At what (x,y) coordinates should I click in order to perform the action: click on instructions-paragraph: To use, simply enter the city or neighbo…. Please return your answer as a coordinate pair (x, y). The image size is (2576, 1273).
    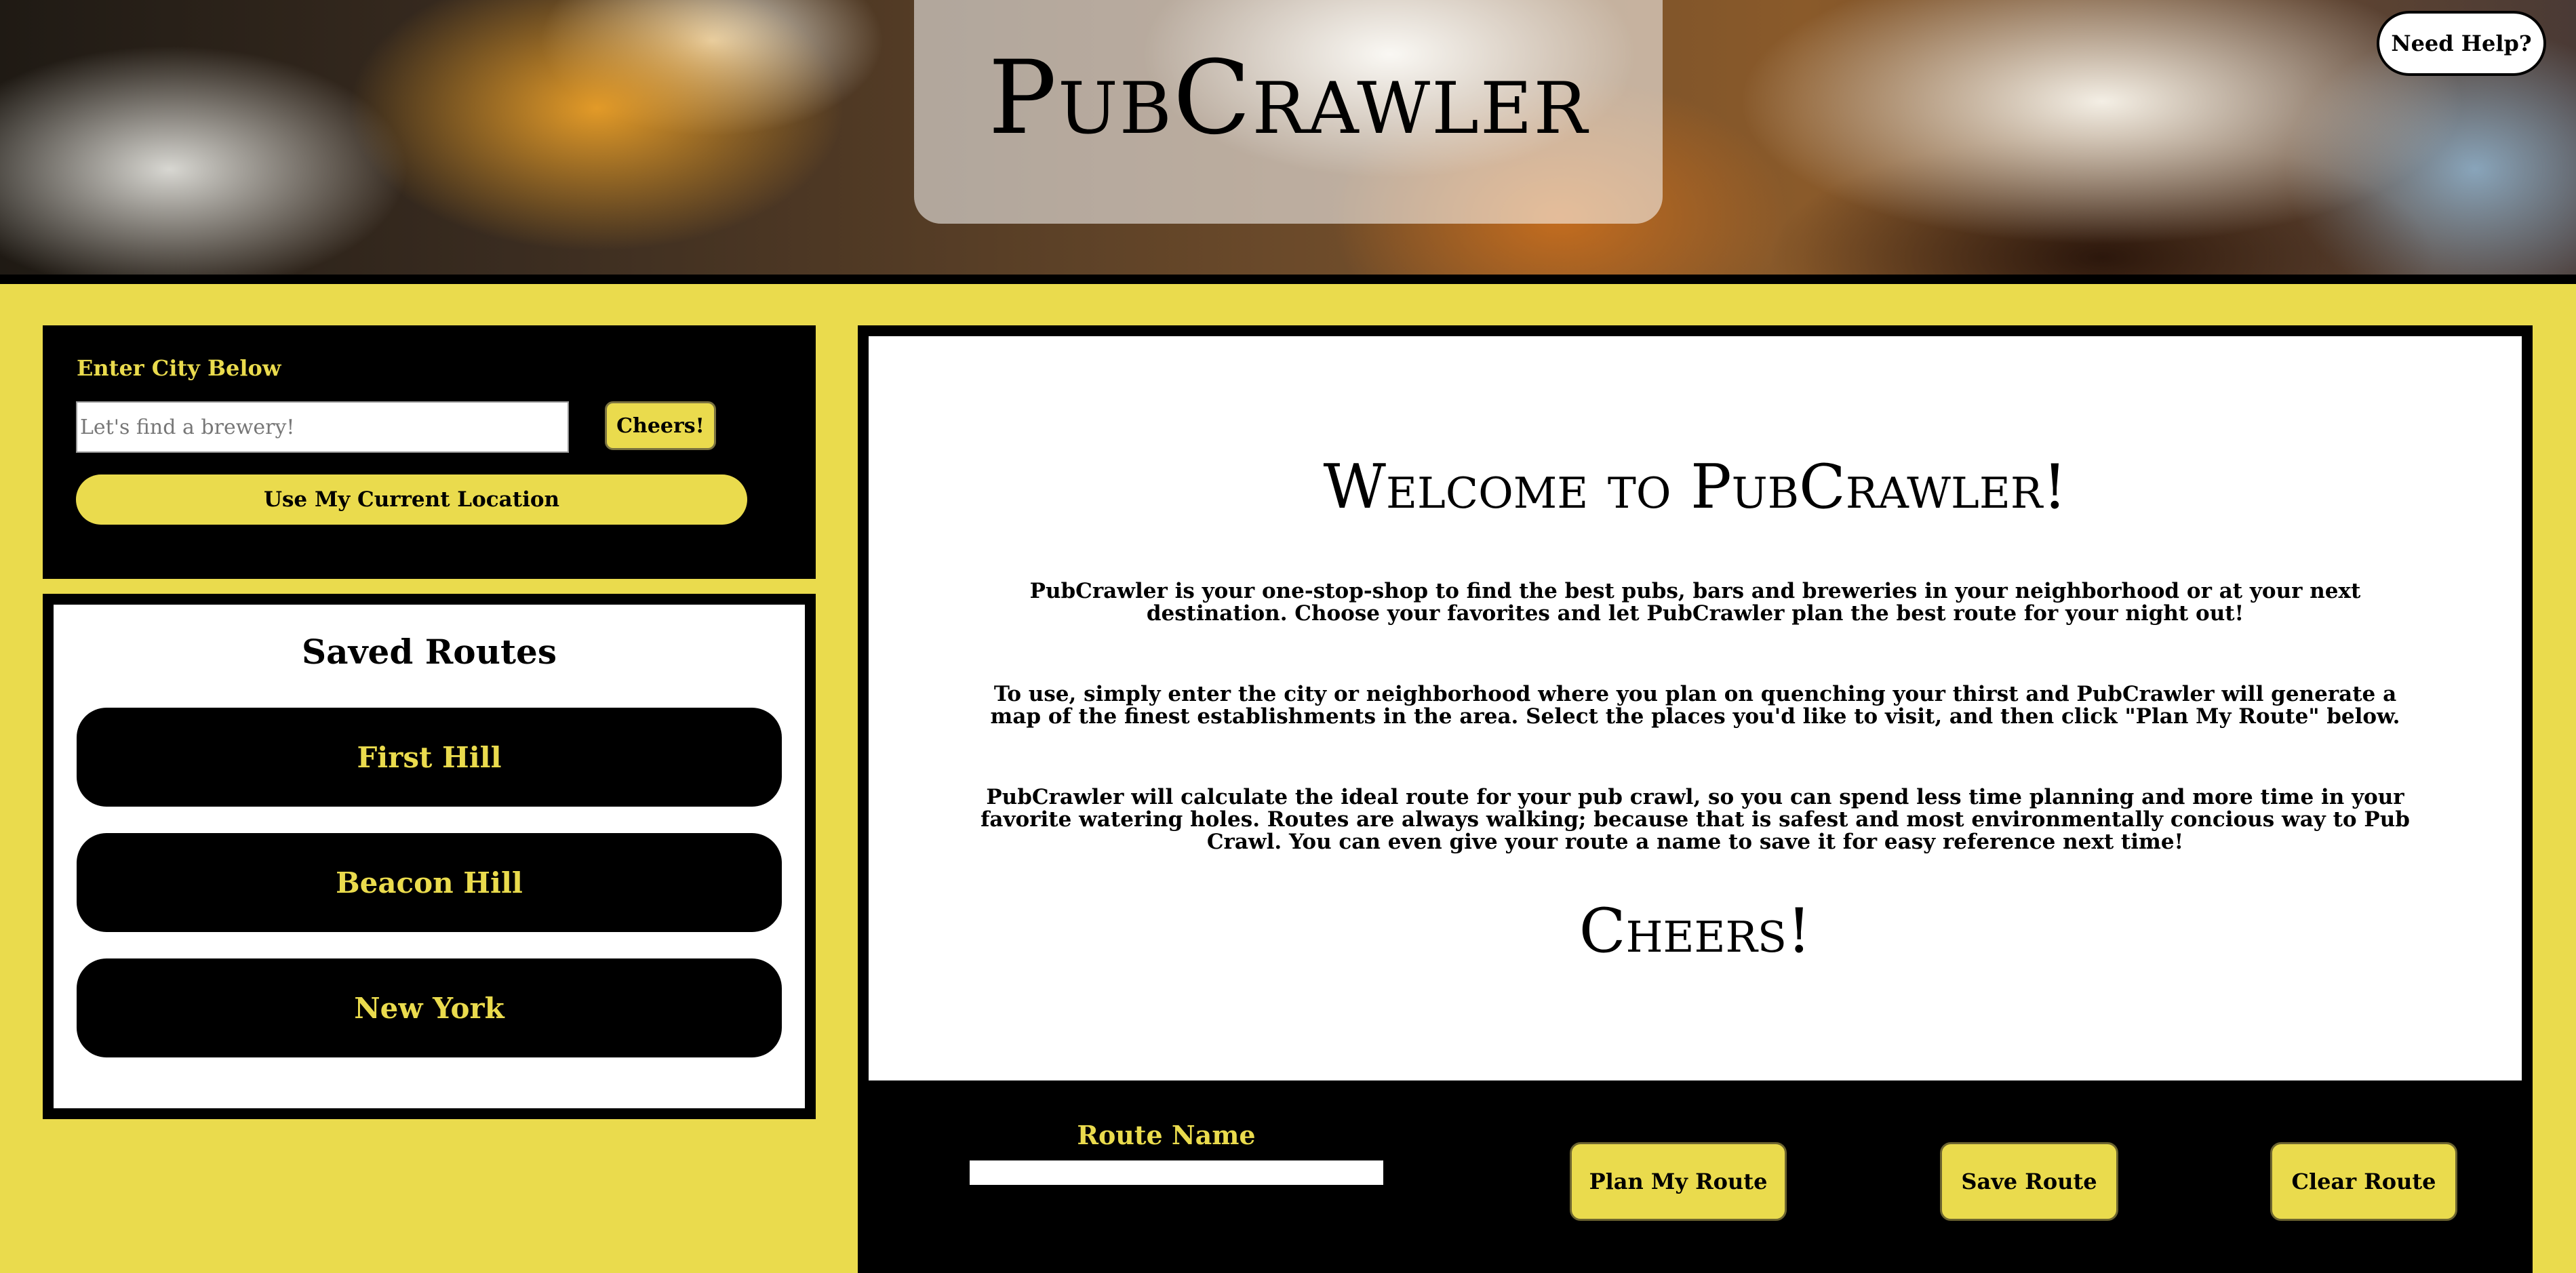
    Looking at the image, I should click on (1695, 705).